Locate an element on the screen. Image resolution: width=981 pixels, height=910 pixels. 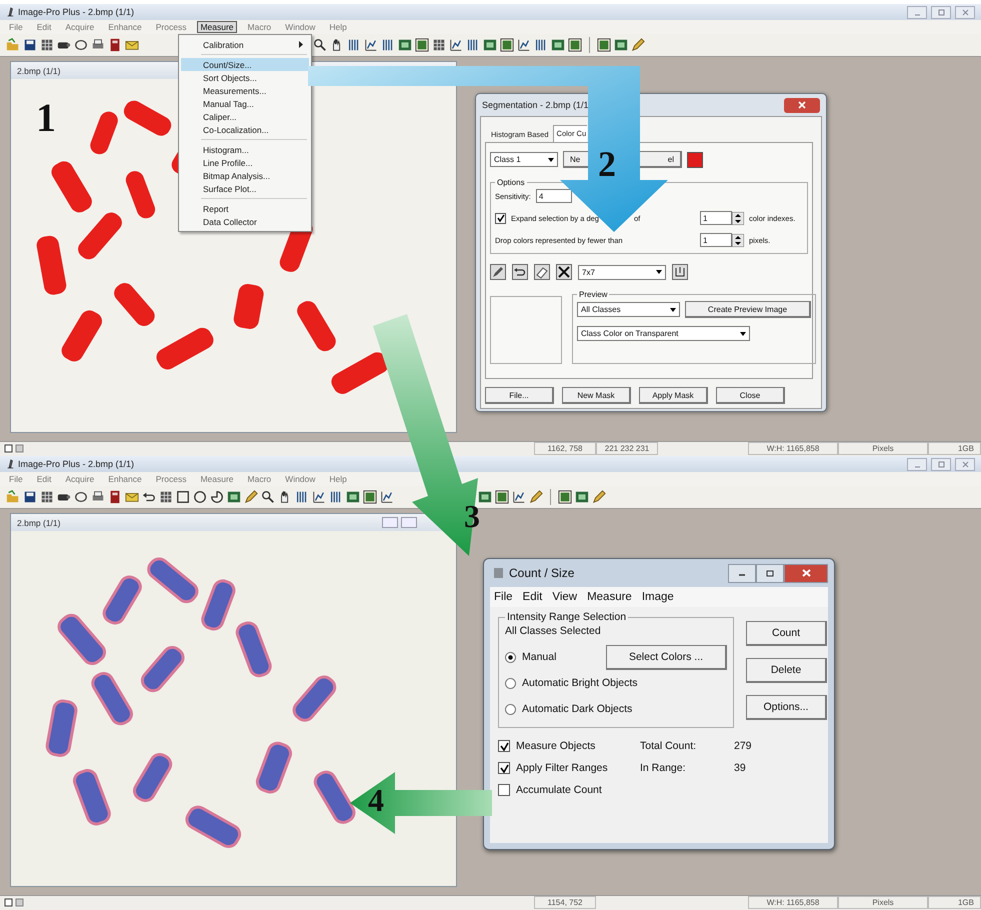
circle-icon is located at coordinates (200, 497).